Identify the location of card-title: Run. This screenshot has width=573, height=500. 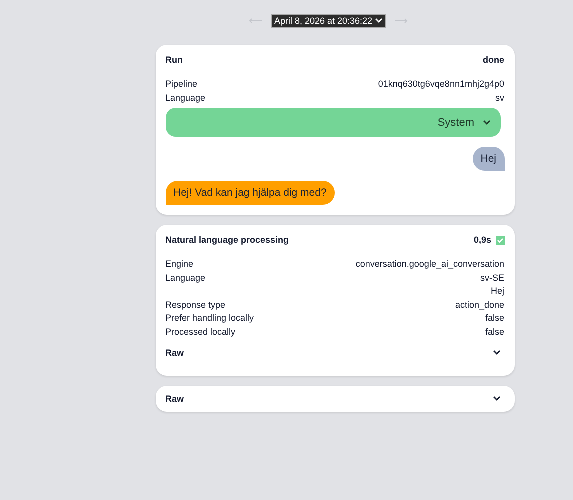
(174, 60).